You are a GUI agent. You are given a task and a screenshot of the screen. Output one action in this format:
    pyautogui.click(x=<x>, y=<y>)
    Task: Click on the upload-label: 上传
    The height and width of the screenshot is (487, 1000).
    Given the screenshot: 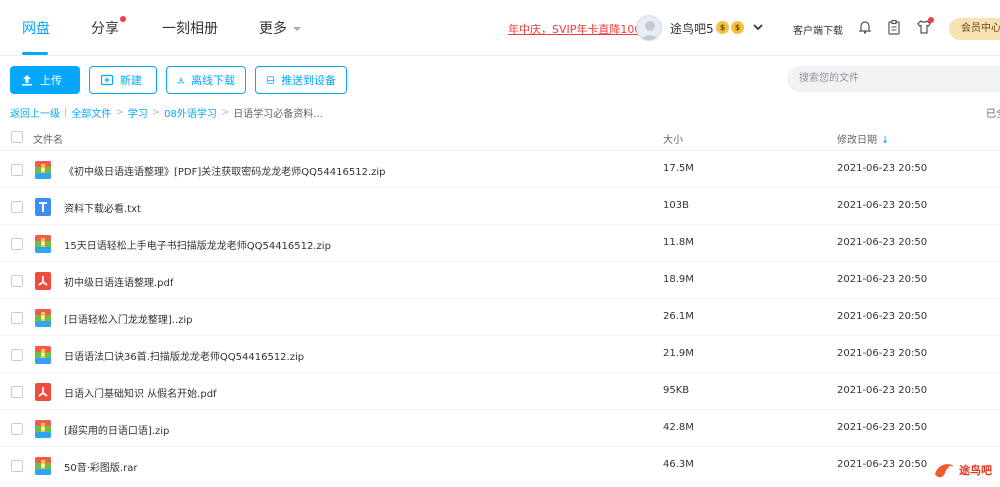 What is the action you would take?
    pyautogui.click(x=51, y=80)
    